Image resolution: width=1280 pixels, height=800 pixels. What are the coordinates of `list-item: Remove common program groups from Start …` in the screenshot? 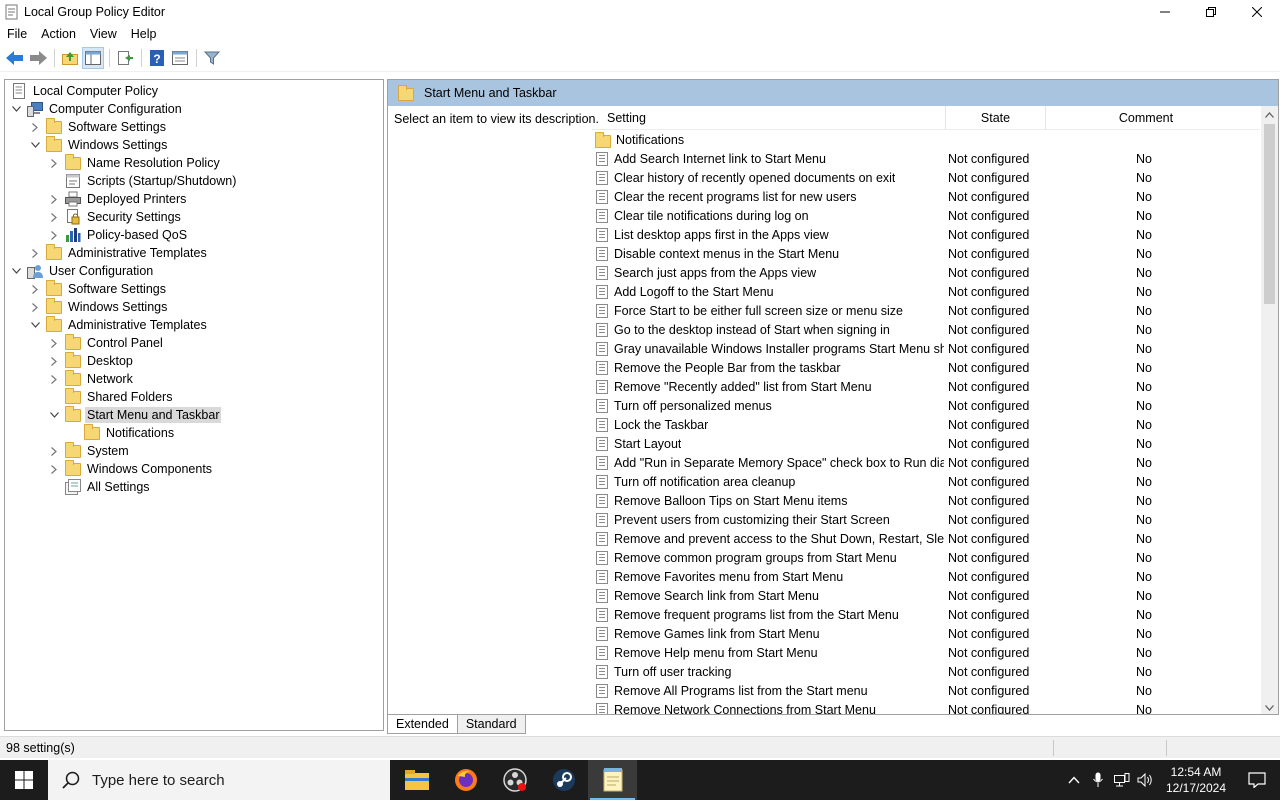 It's located at (926, 557).